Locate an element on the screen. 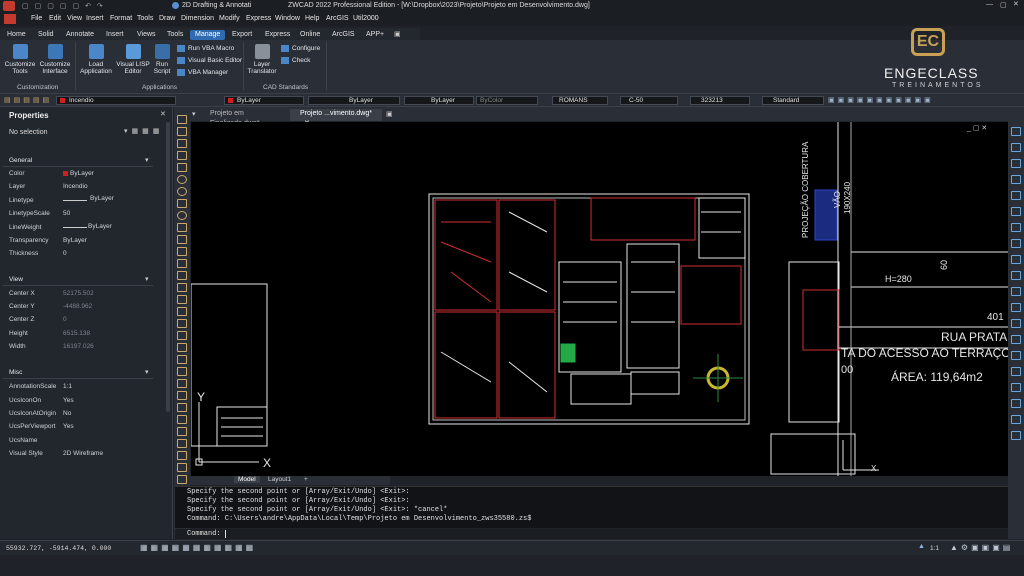 This screenshot has width=1024, height=576. tab-views: Views is located at coordinates (146, 35).